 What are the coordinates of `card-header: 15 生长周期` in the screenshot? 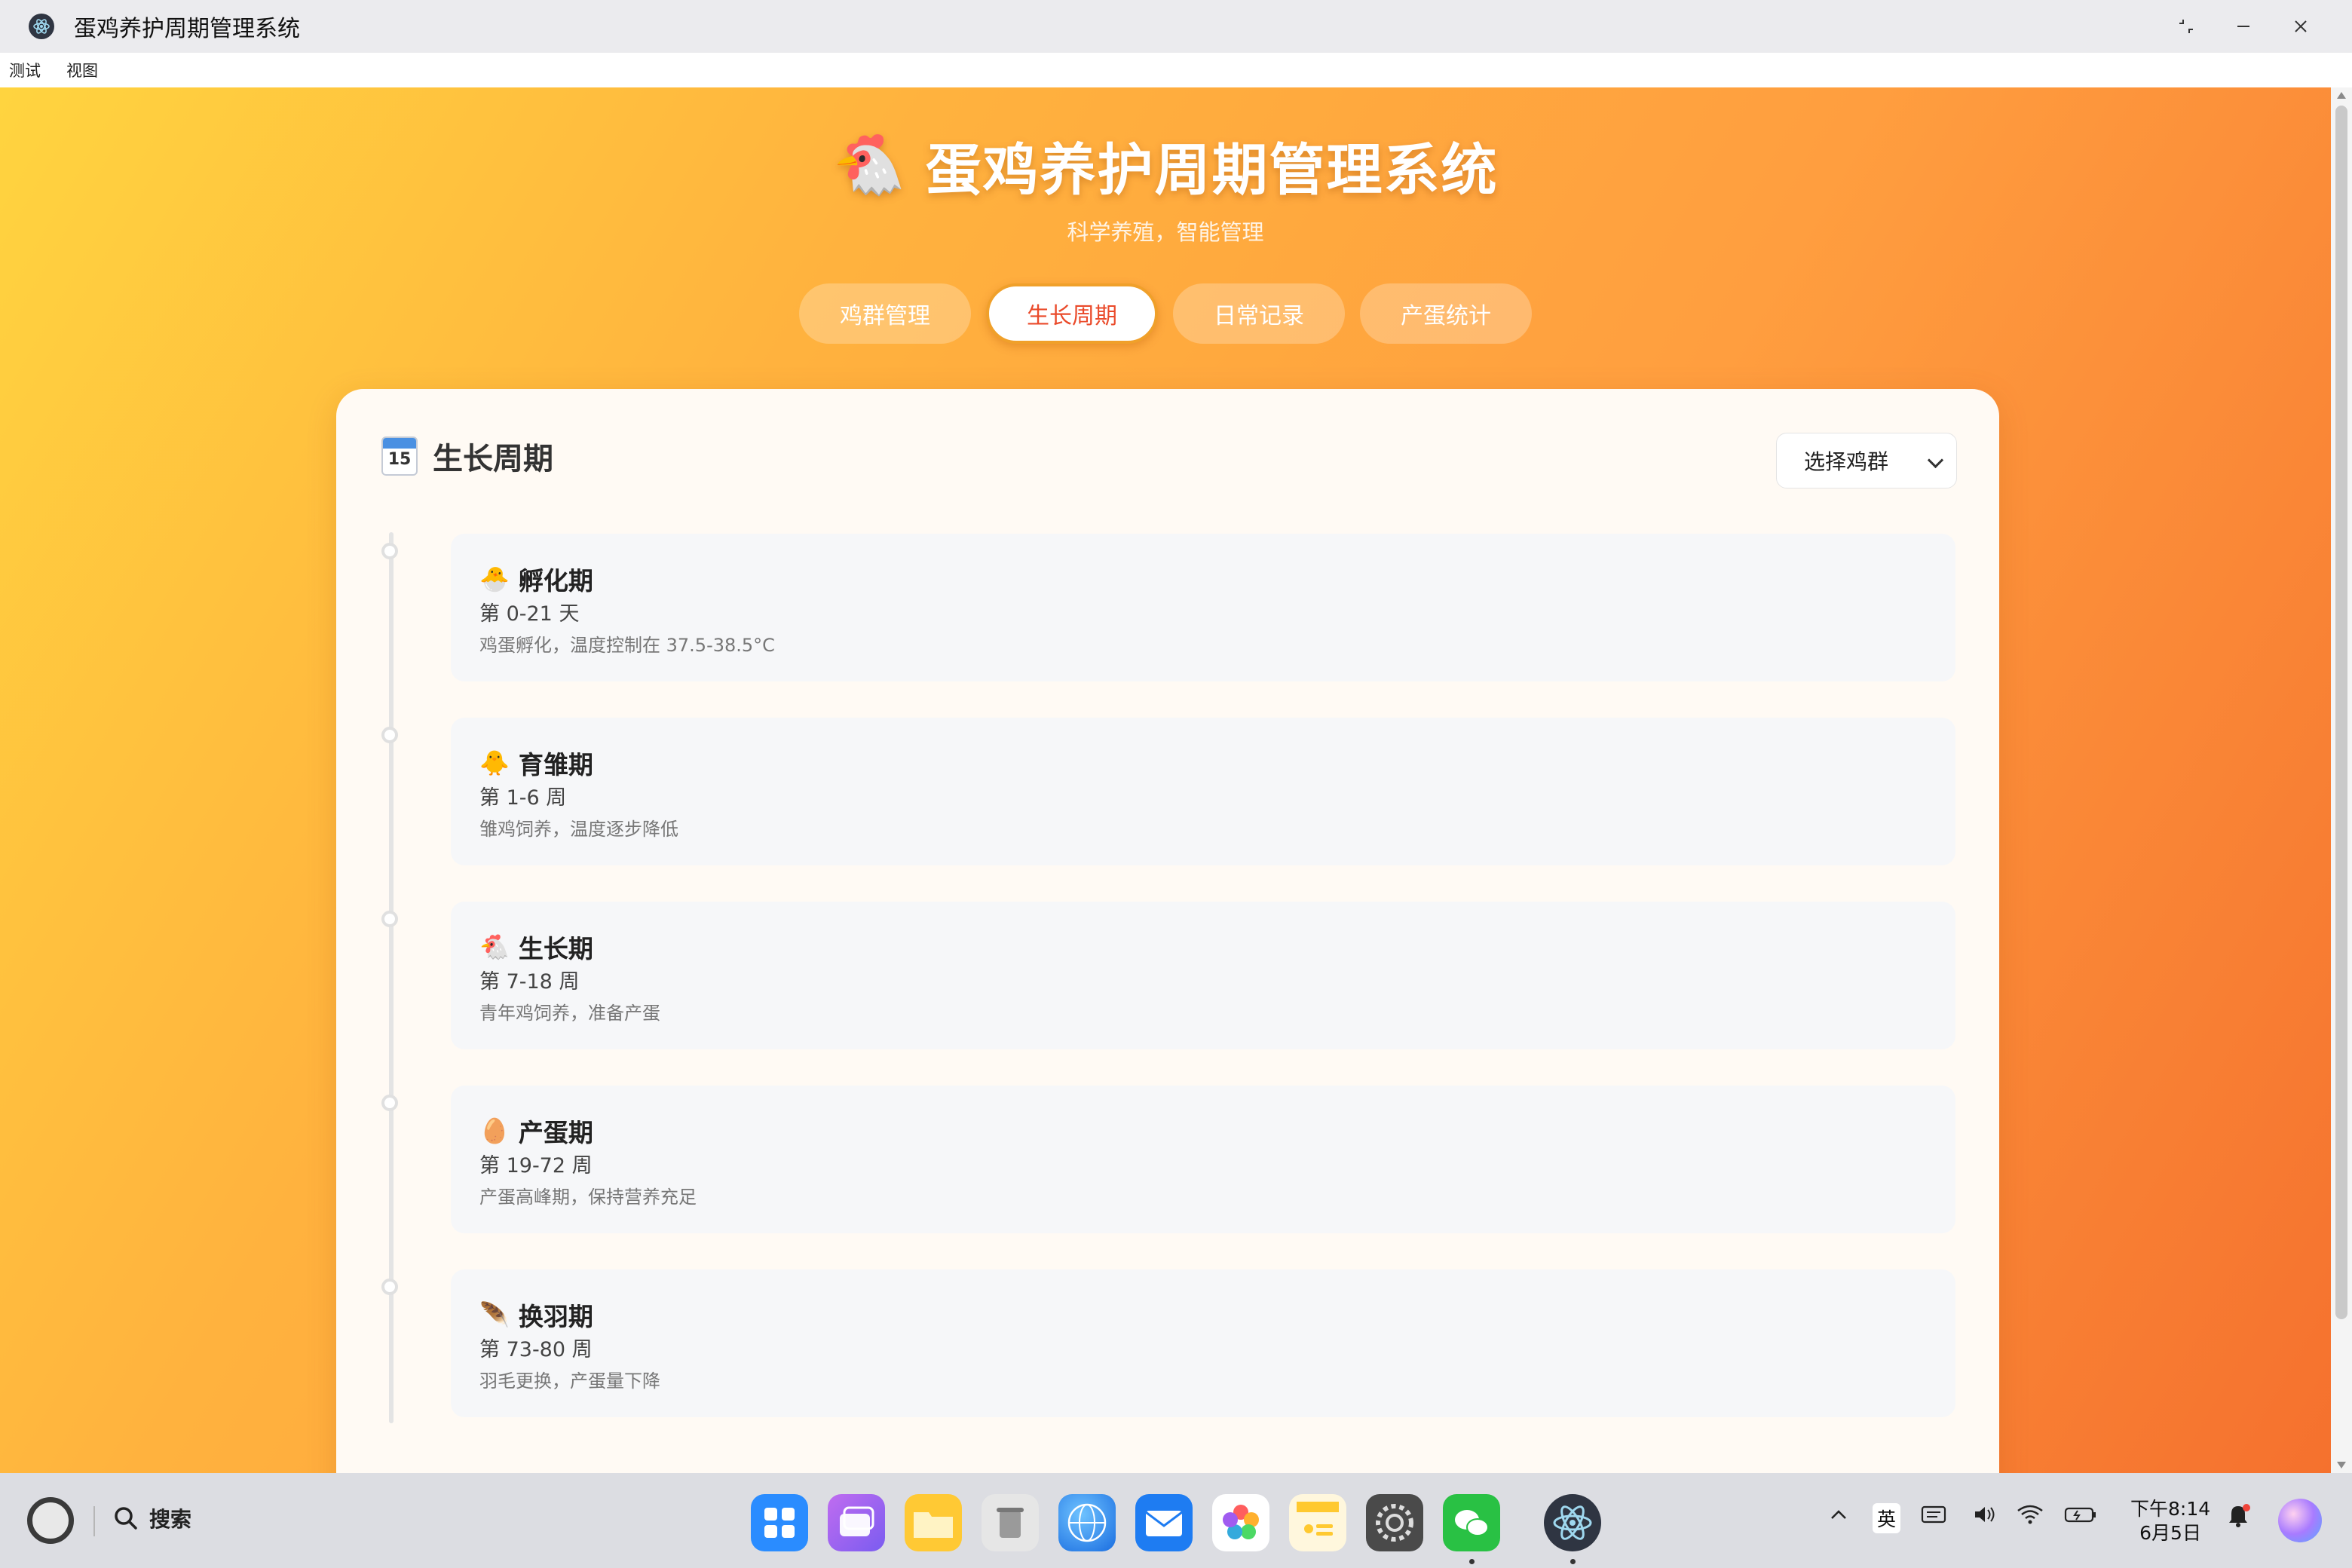 It's located at (467, 456).